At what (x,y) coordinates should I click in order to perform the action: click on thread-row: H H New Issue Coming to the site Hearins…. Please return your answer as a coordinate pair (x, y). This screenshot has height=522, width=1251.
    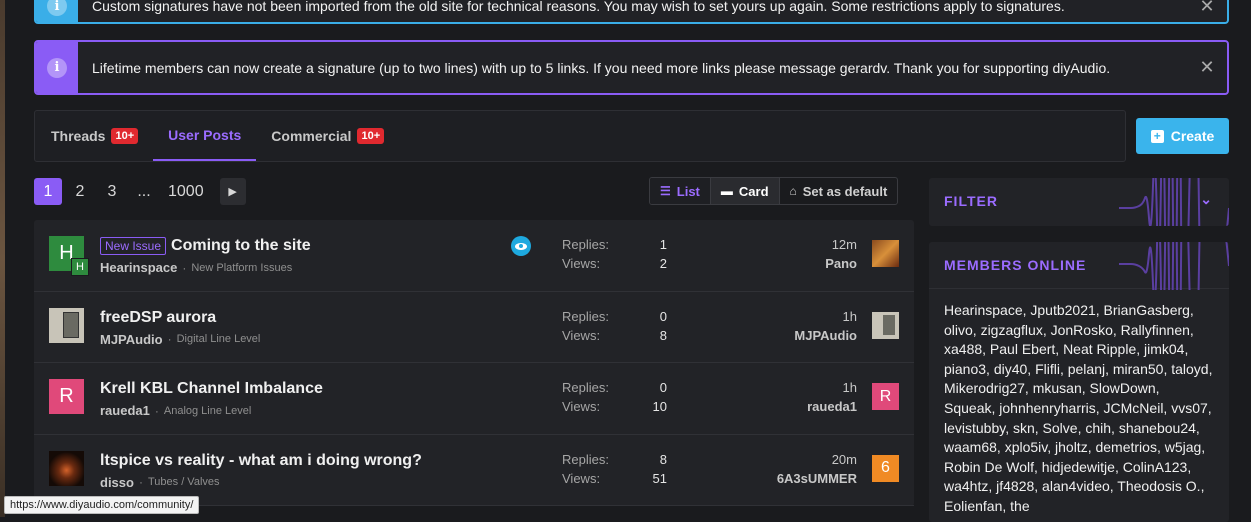
    Looking at the image, I should click on (474, 256).